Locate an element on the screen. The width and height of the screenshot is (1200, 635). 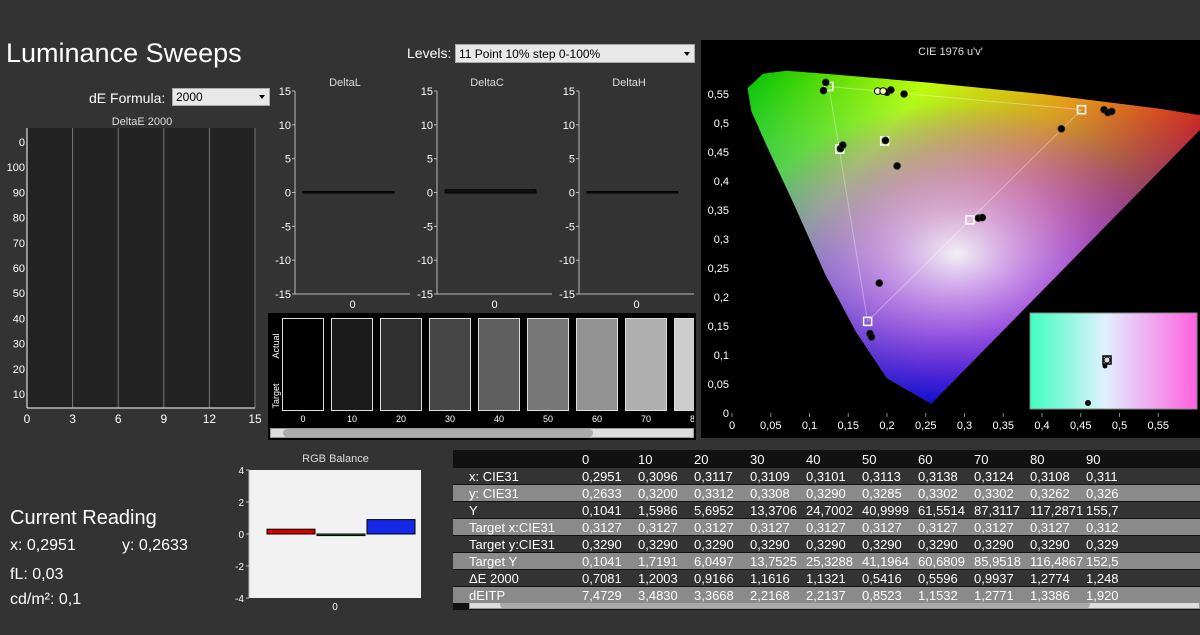
reading-cd-value: 0,1 is located at coordinates (70, 599).